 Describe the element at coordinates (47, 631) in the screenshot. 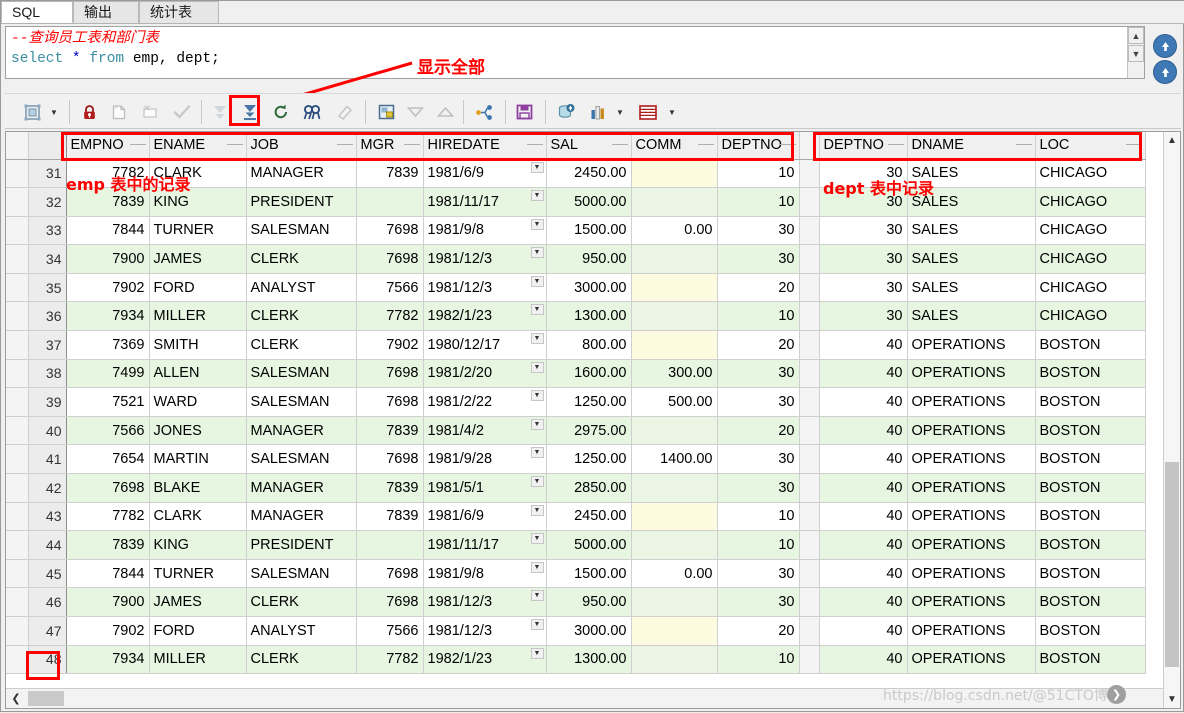

I see `row-number: 47` at that location.